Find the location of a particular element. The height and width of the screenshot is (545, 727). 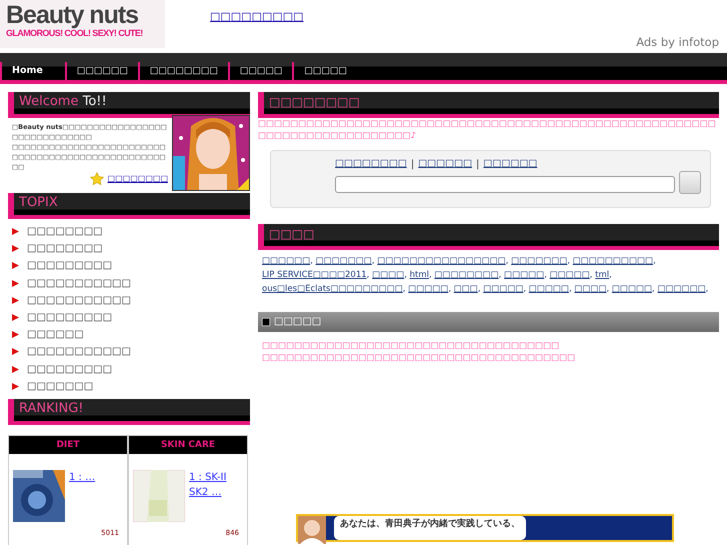

notice-text: □□□□□□□□□□□□□□□□□□□□□□□□□□□□□□□□□□□□□ is located at coordinates (411, 346).